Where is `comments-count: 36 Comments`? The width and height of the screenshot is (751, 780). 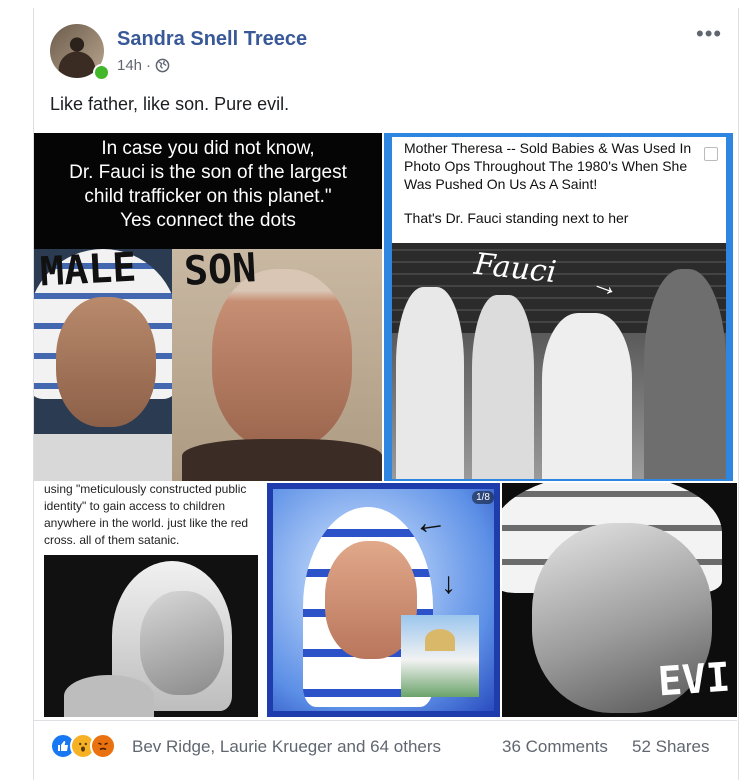 comments-count: 36 Comments is located at coordinates (555, 747).